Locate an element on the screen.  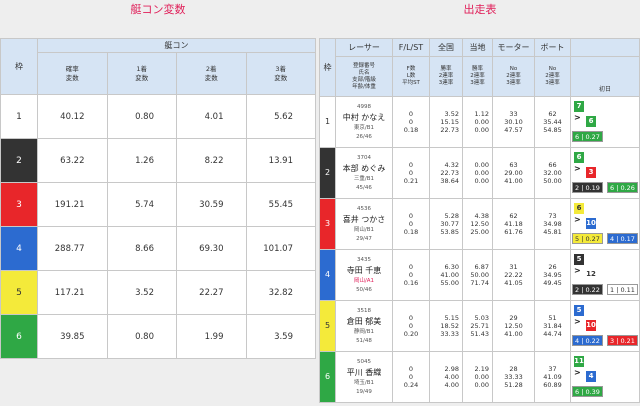
boatcon-value: 13.91 is located at coordinates (280, 160).